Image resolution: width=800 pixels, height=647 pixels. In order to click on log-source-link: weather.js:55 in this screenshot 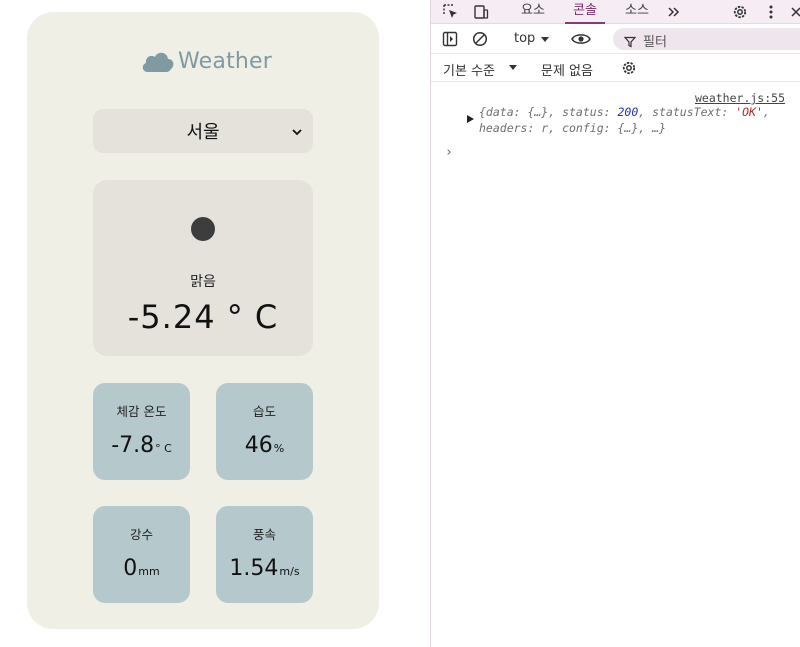, I will do `click(740, 98)`.